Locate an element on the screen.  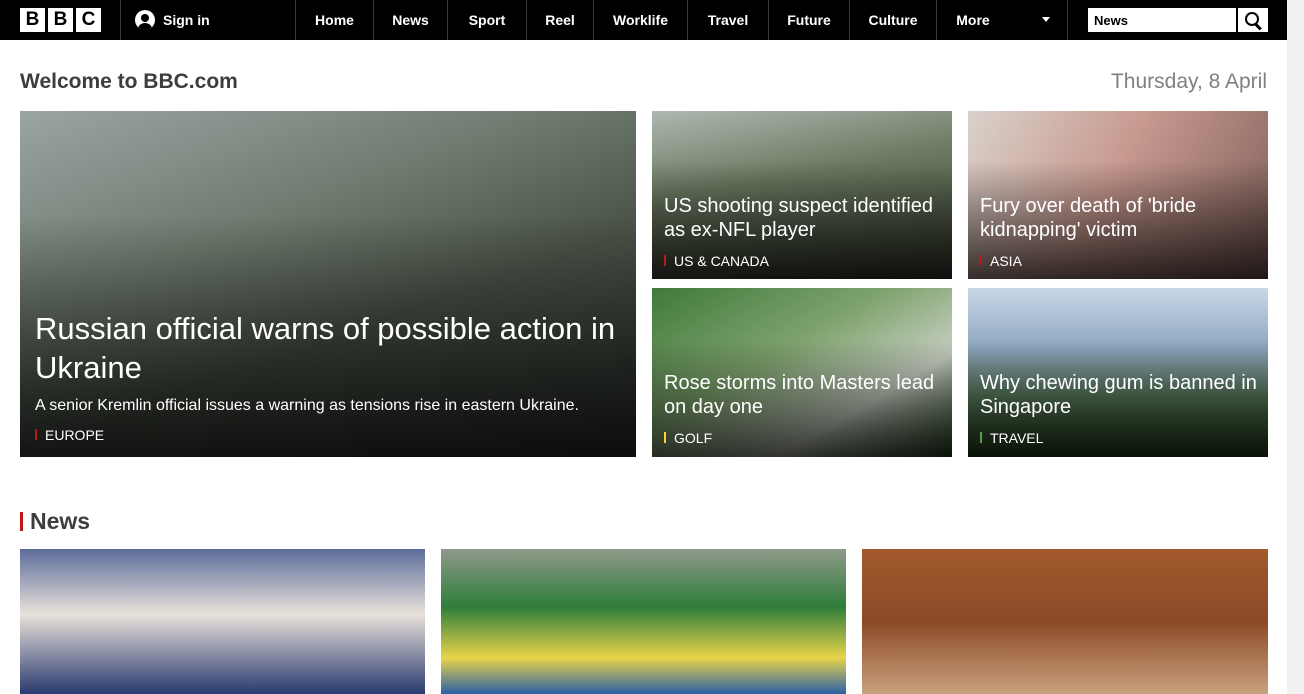
story-section-tag: GOLF is located at coordinates (688, 438).